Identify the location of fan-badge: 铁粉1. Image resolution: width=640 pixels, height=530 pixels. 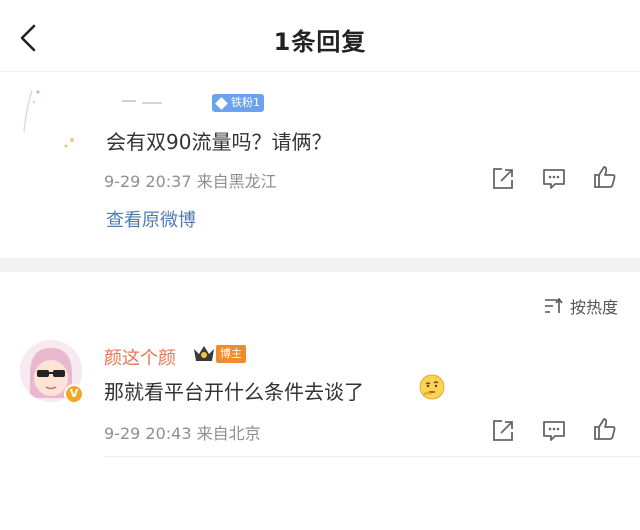
(238, 103).